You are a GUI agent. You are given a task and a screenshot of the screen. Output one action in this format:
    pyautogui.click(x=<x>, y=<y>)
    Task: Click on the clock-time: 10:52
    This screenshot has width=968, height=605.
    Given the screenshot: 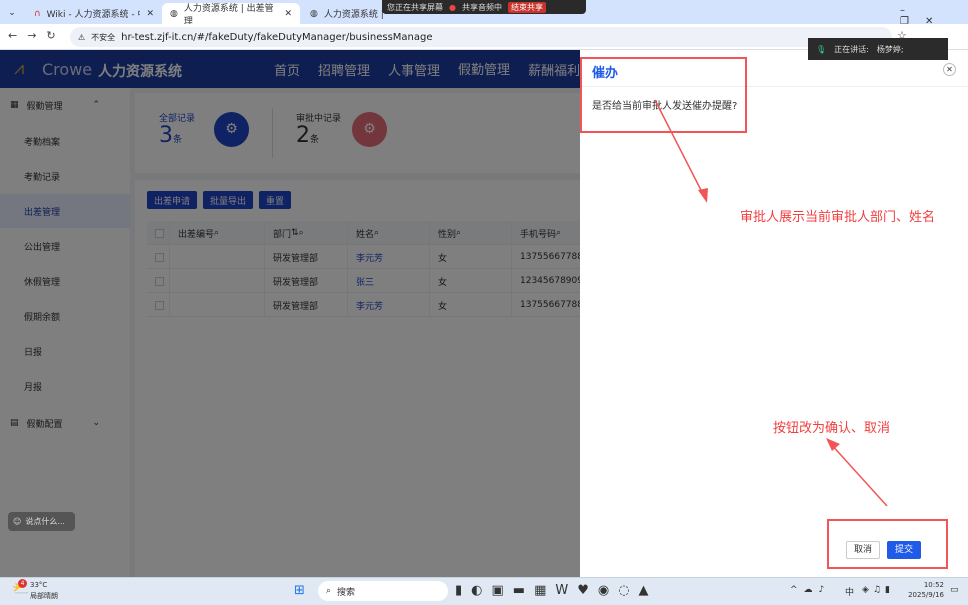 What is the action you would take?
    pyautogui.click(x=927, y=585)
    